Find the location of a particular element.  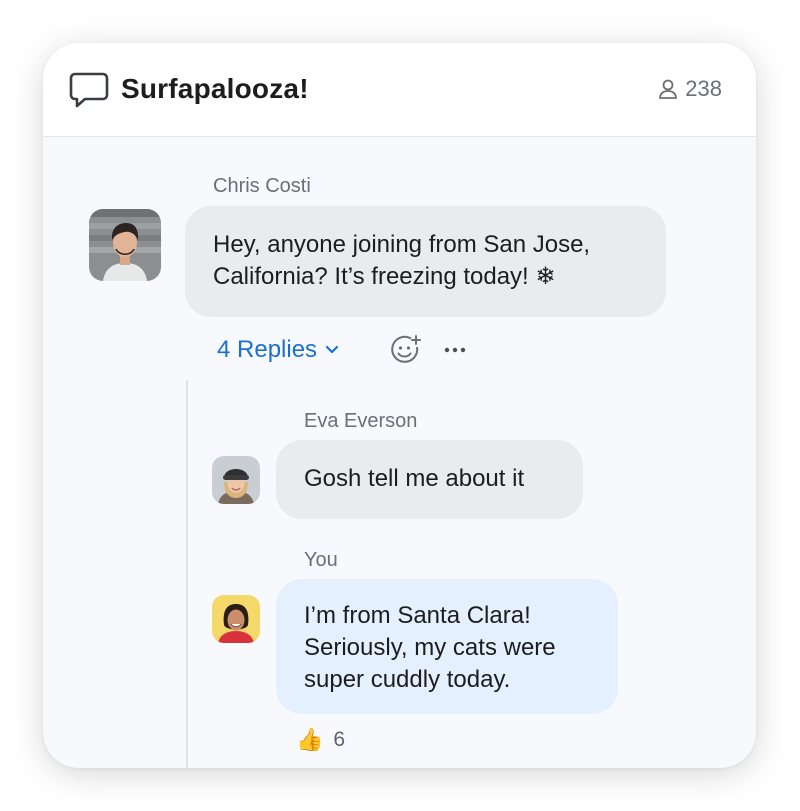

replies-toggle: 4 Replies is located at coordinates (278, 350).